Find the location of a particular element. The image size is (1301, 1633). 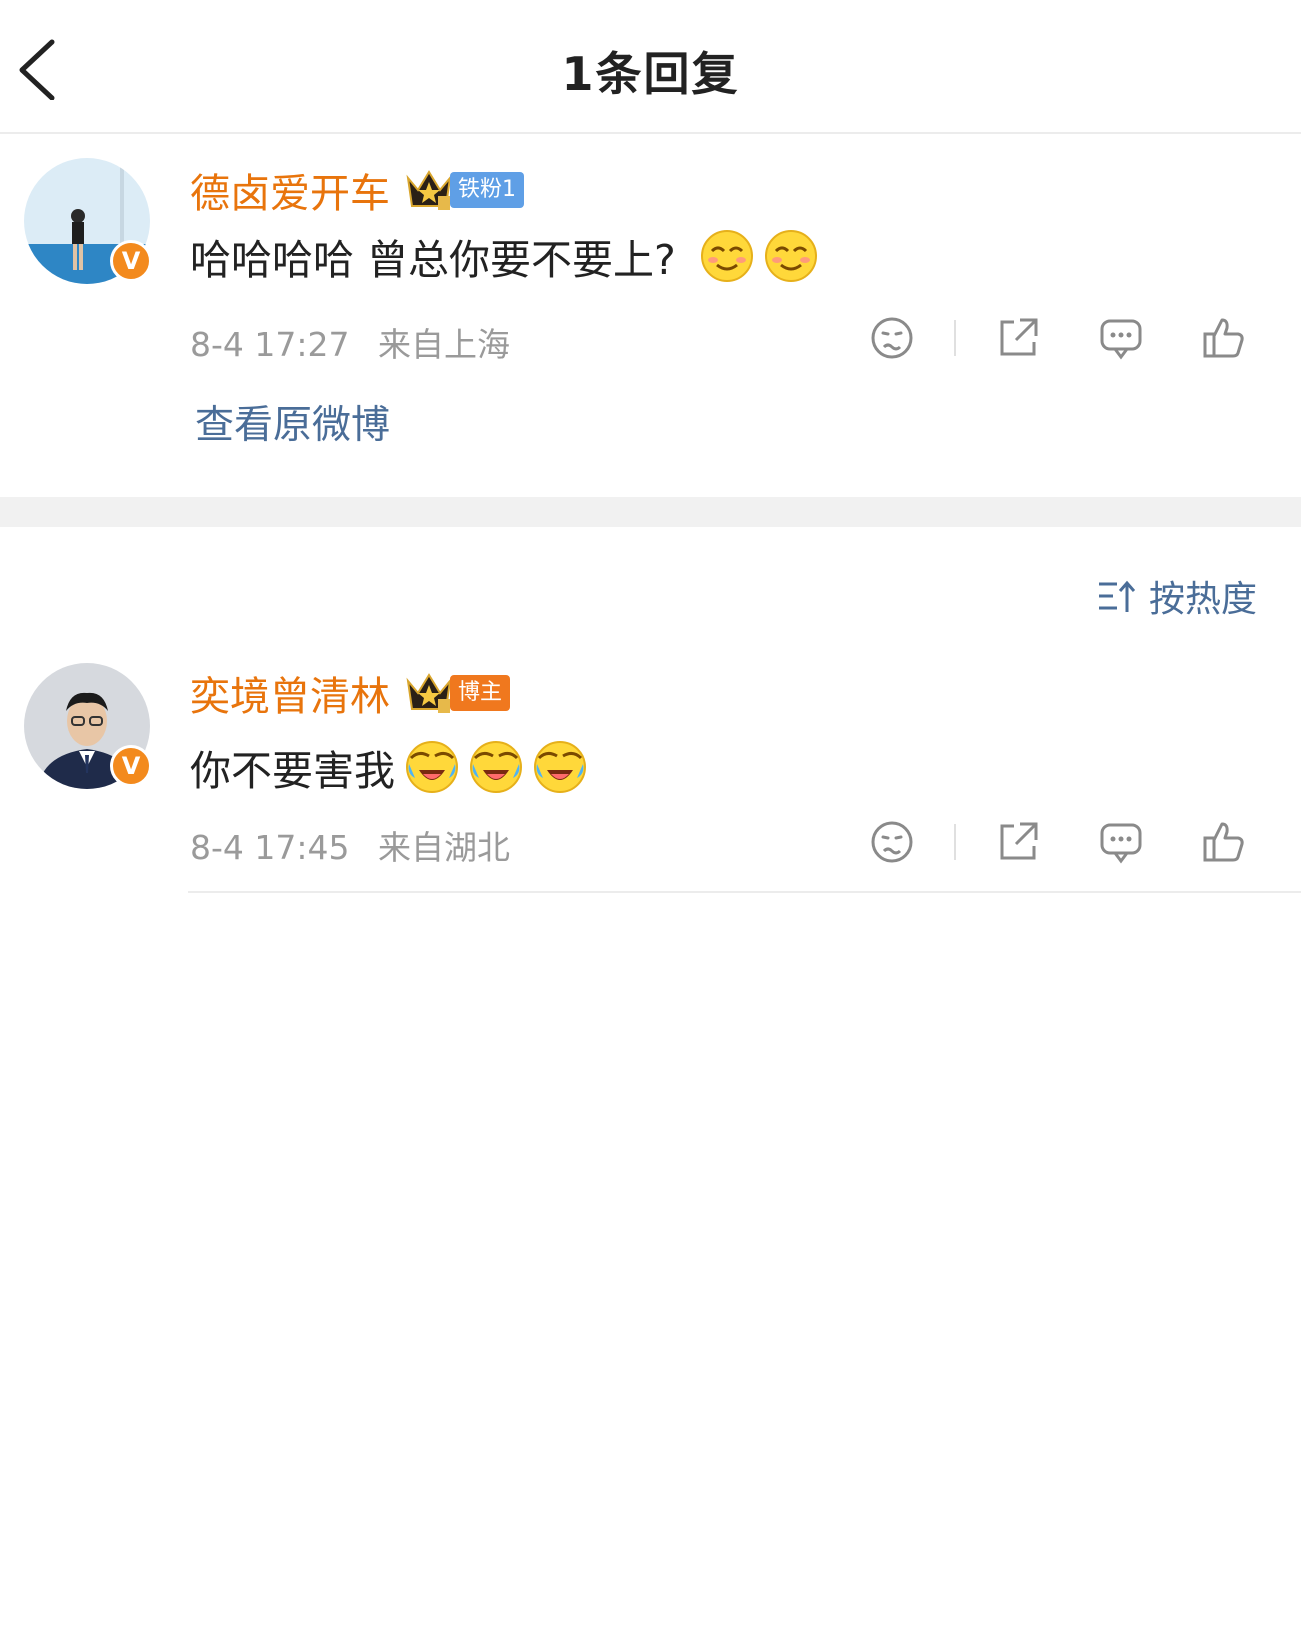

timestamp: 8-4 17:45 is located at coordinates (270, 847).